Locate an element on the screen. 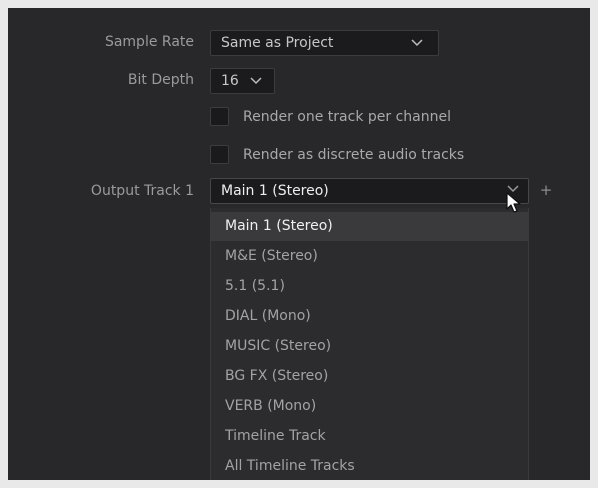  add-output-track-button: + is located at coordinates (546, 190).